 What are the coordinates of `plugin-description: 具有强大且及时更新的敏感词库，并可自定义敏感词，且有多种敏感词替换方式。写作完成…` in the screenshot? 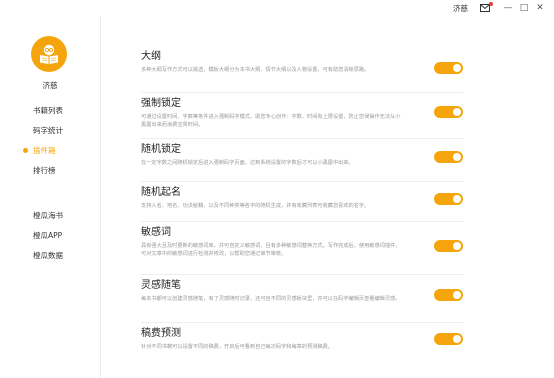 It's located at (271, 250).